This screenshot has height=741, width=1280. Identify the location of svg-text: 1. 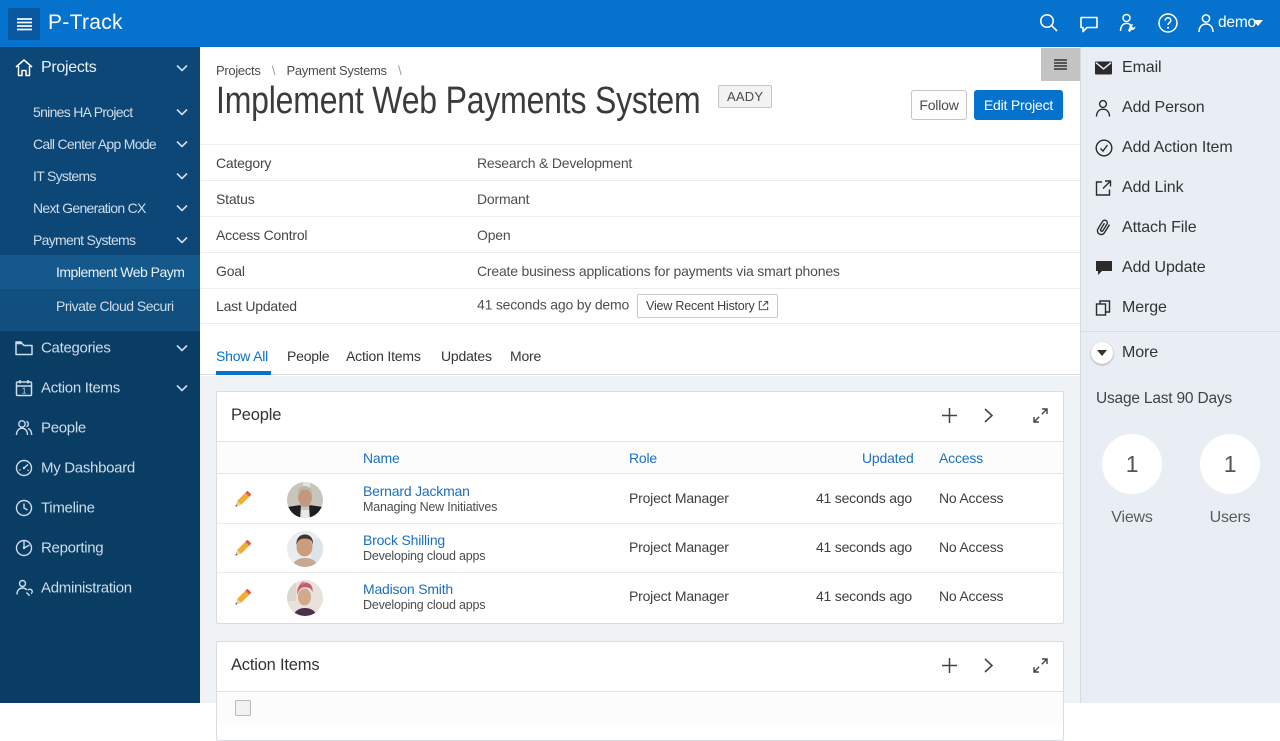
(24, 391).